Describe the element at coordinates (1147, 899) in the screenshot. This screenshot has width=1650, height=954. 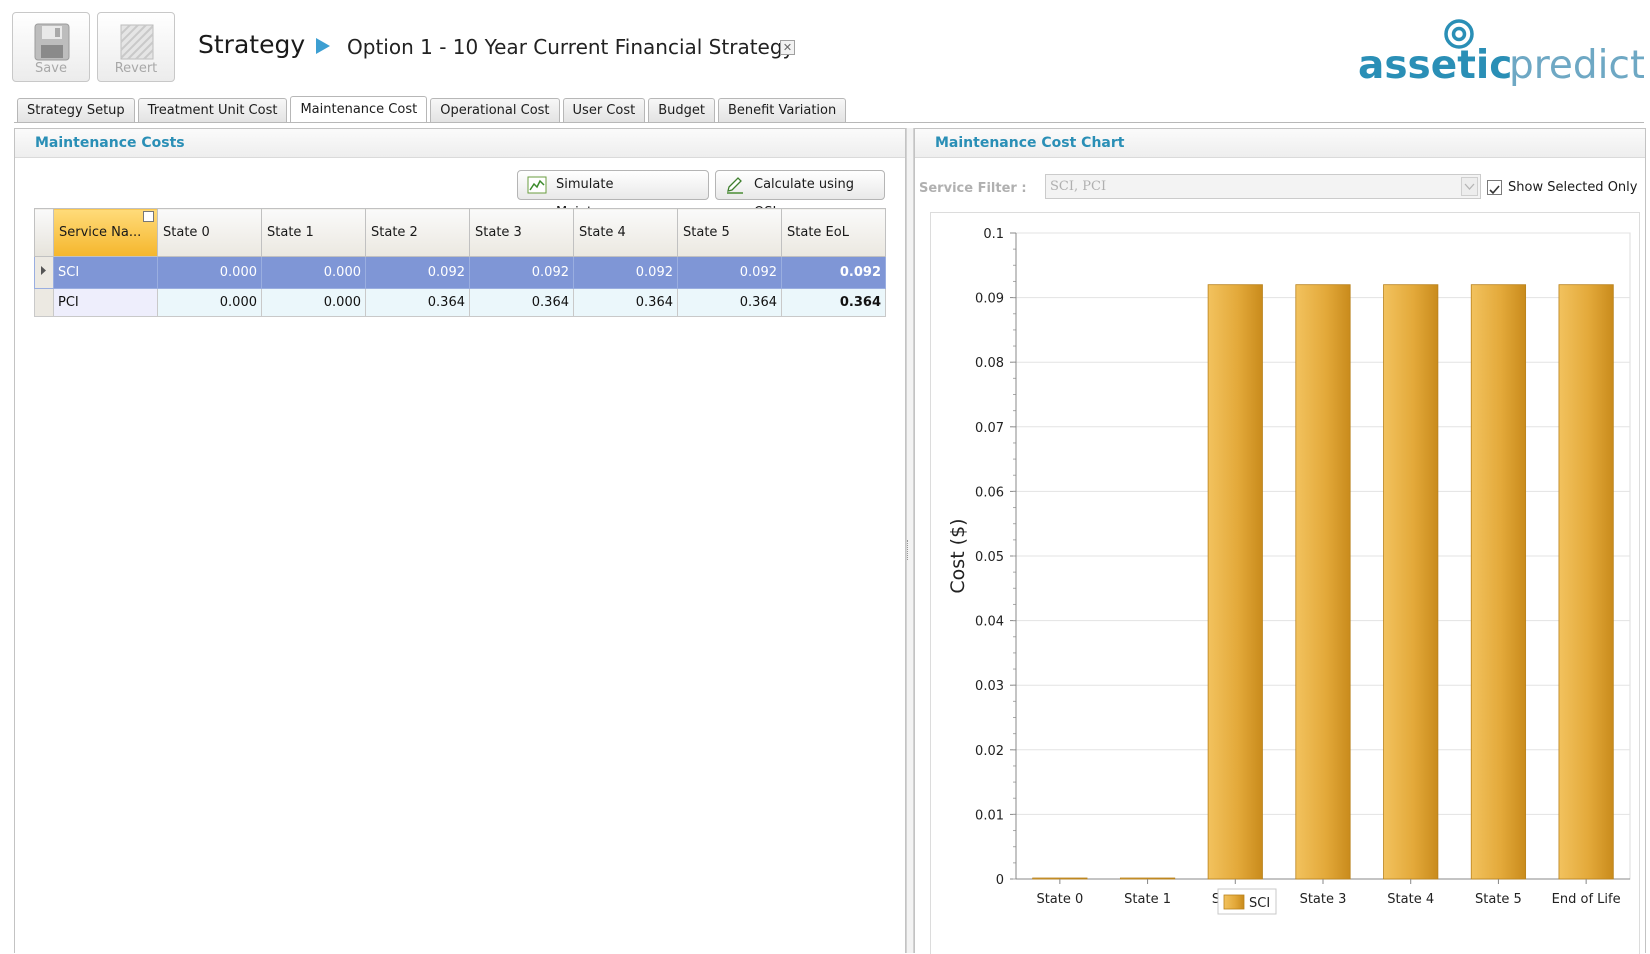
I see `x-tick-label: State 1` at that location.